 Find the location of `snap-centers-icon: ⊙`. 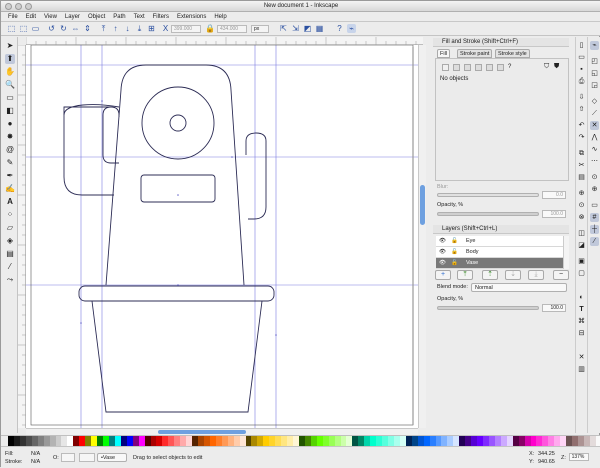

snap-centers-icon: ⊙ is located at coordinates (594, 177).